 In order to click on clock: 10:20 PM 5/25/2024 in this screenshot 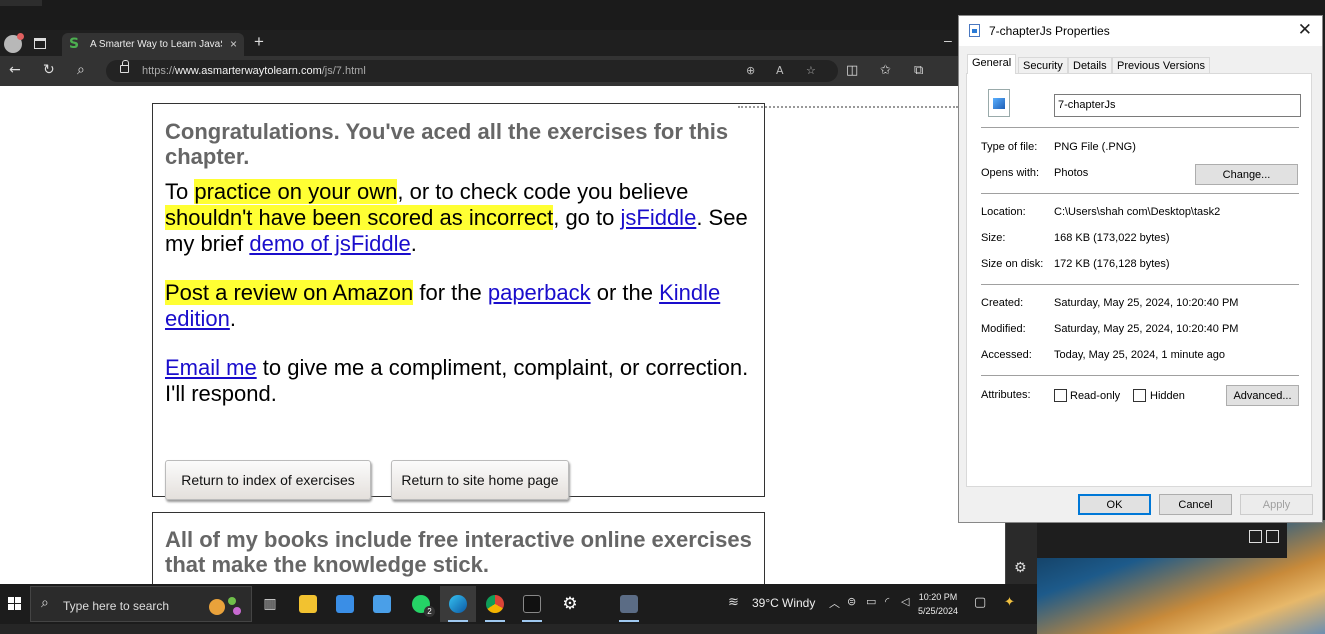, I will do `click(938, 604)`.